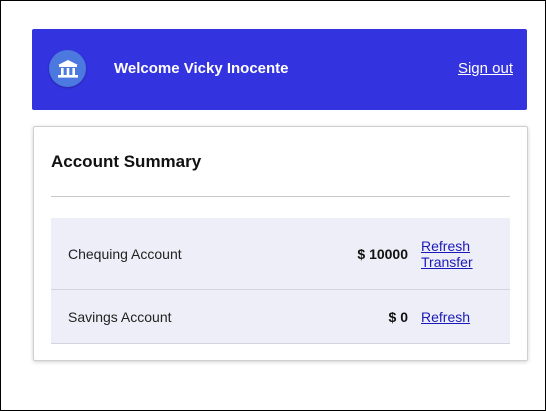 The image size is (546, 411). Describe the element at coordinates (398, 316) in the screenshot. I see `account-balance: $ 0` at that location.